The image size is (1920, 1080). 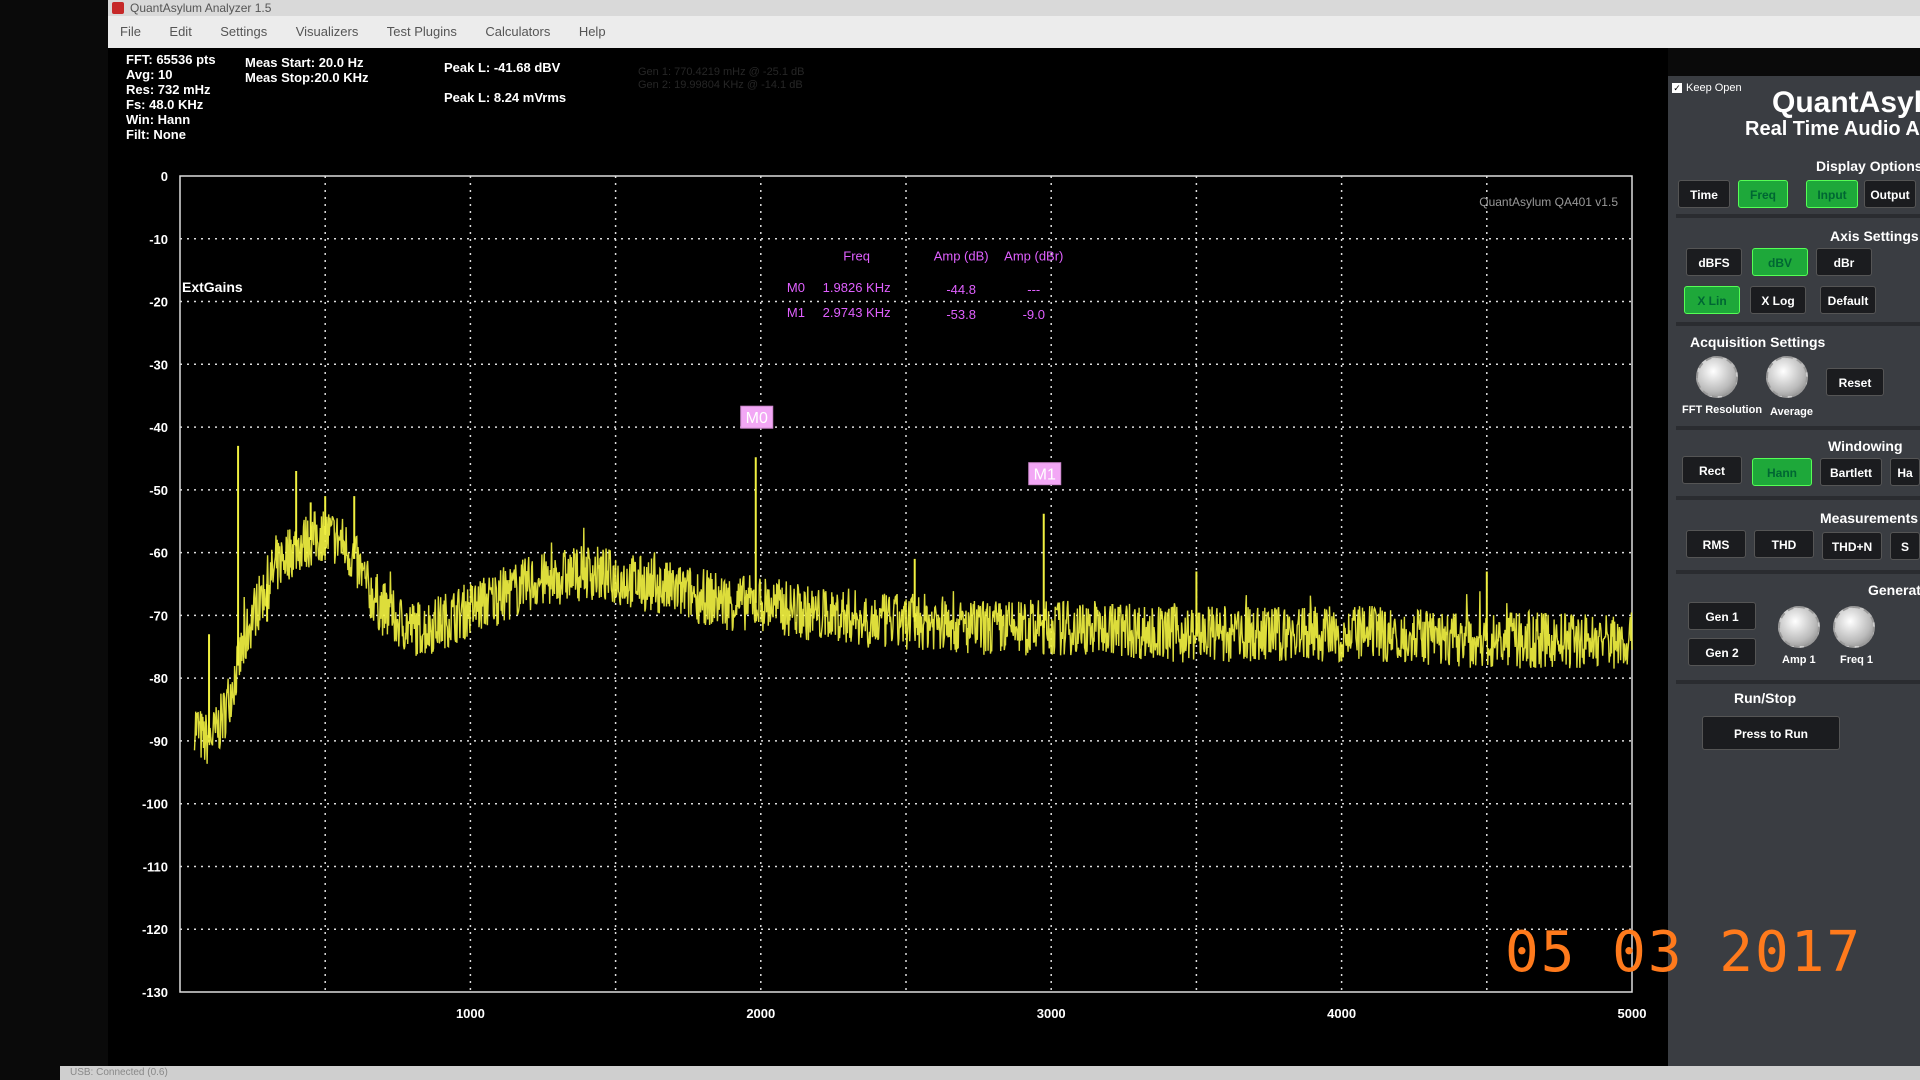 I want to click on gen1-readout: Gen 1: 770.4219 mHz @ -25.1 dB, so click(x=721, y=72).